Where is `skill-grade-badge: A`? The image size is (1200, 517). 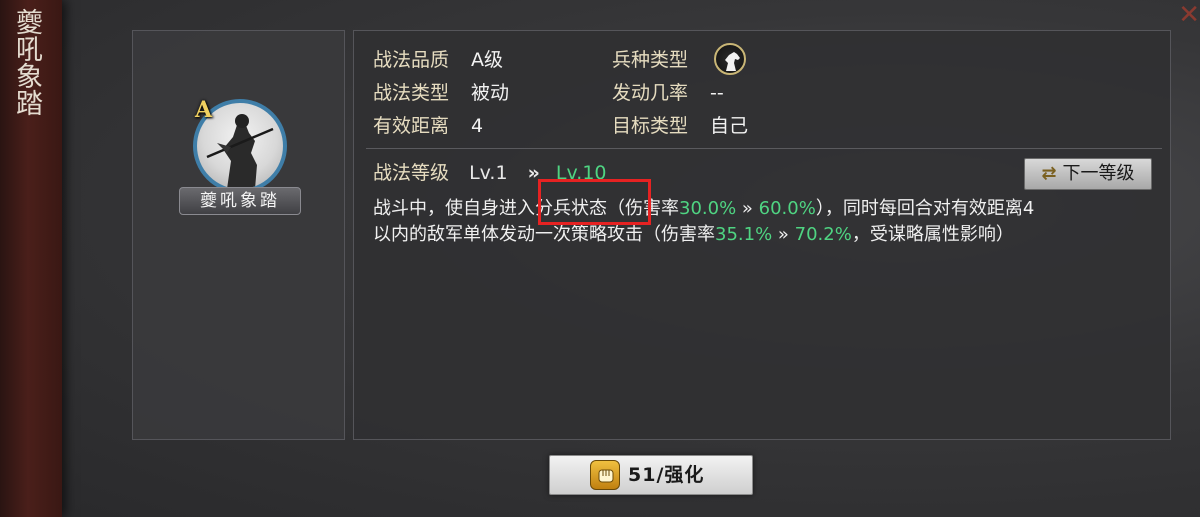
skill-grade-badge: A is located at coordinates (204, 110).